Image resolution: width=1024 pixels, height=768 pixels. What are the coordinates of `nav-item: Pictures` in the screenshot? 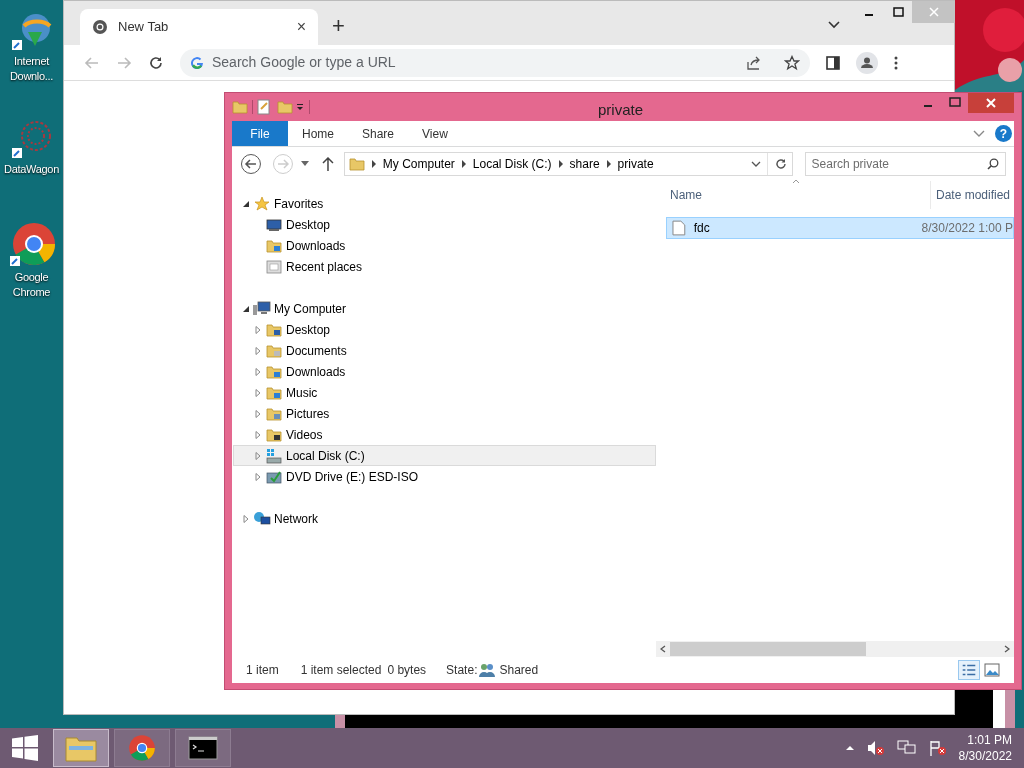 It's located at (444, 413).